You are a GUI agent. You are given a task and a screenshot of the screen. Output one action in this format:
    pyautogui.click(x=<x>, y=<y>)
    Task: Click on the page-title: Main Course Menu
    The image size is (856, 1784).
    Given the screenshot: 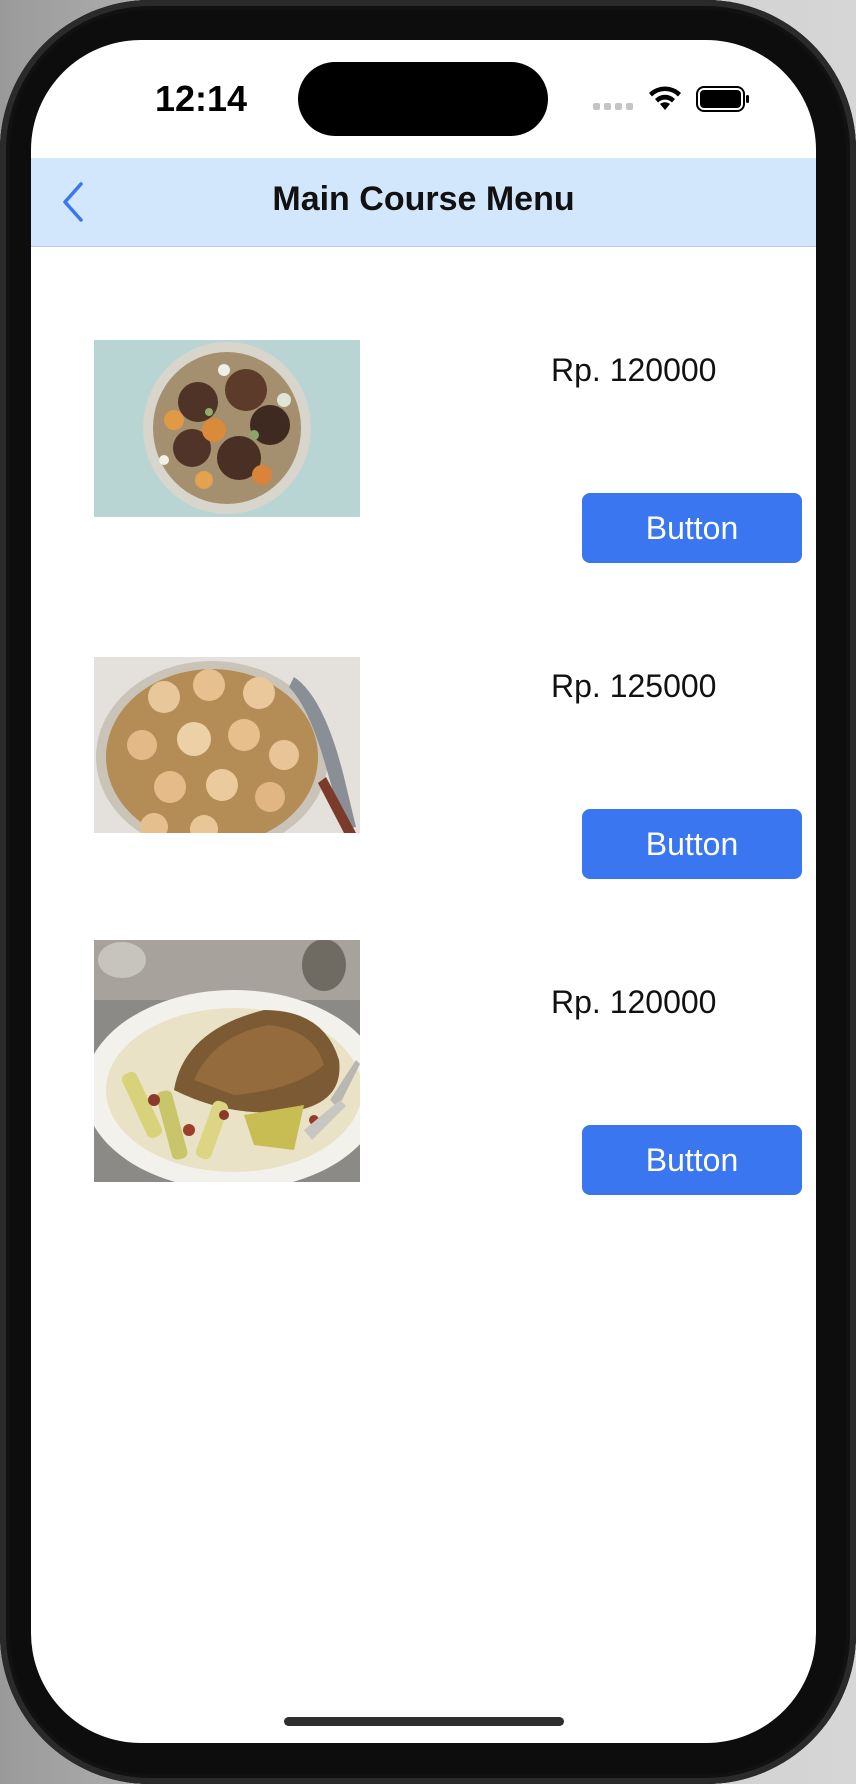 What is the action you would take?
    pyautogui.click(x=423, y=199)
    